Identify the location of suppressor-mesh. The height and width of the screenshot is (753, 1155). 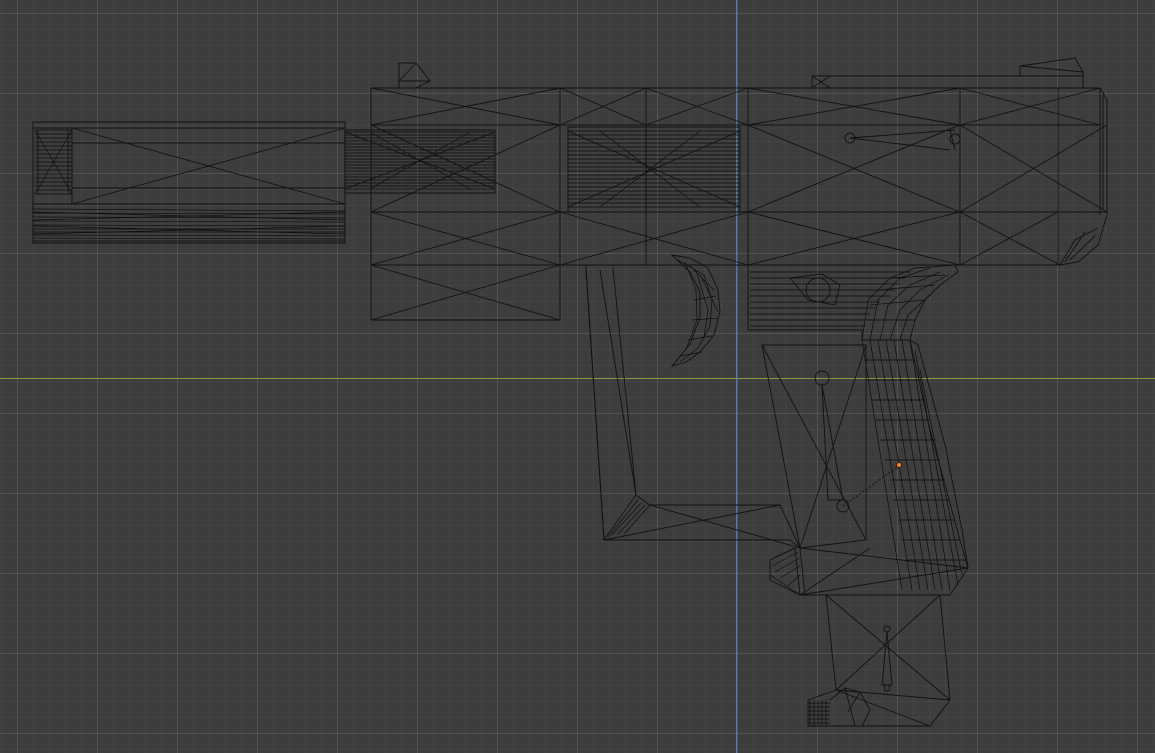
(189, 182).